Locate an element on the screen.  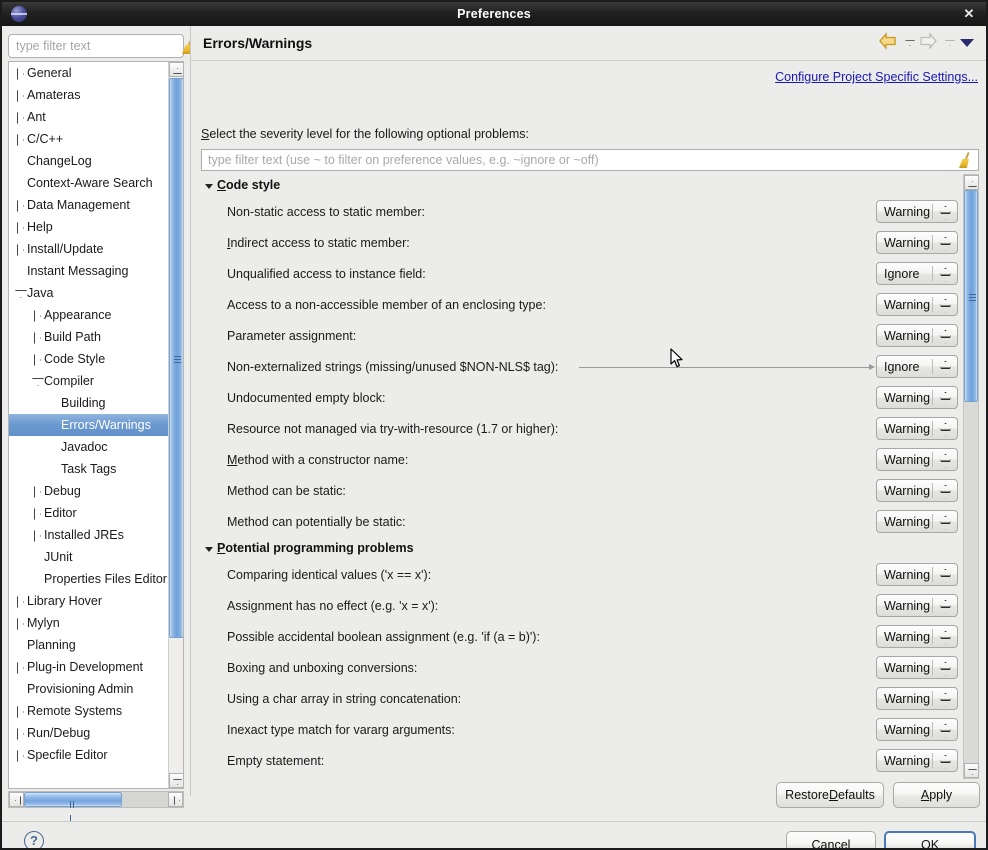
tree-scroll-thumb is located at coordinates (176, 358).